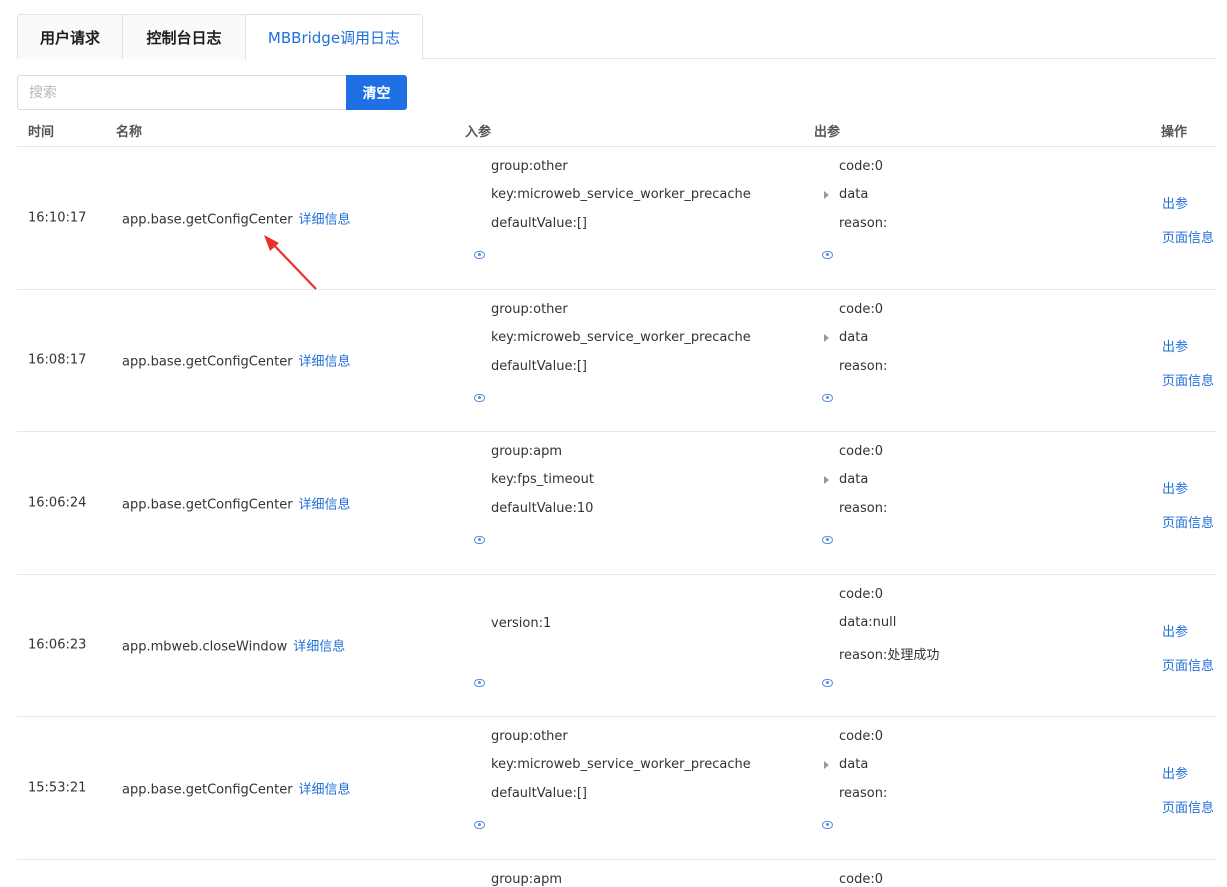  I want to click on column-header-actions: 操作, so click(1174, 132).